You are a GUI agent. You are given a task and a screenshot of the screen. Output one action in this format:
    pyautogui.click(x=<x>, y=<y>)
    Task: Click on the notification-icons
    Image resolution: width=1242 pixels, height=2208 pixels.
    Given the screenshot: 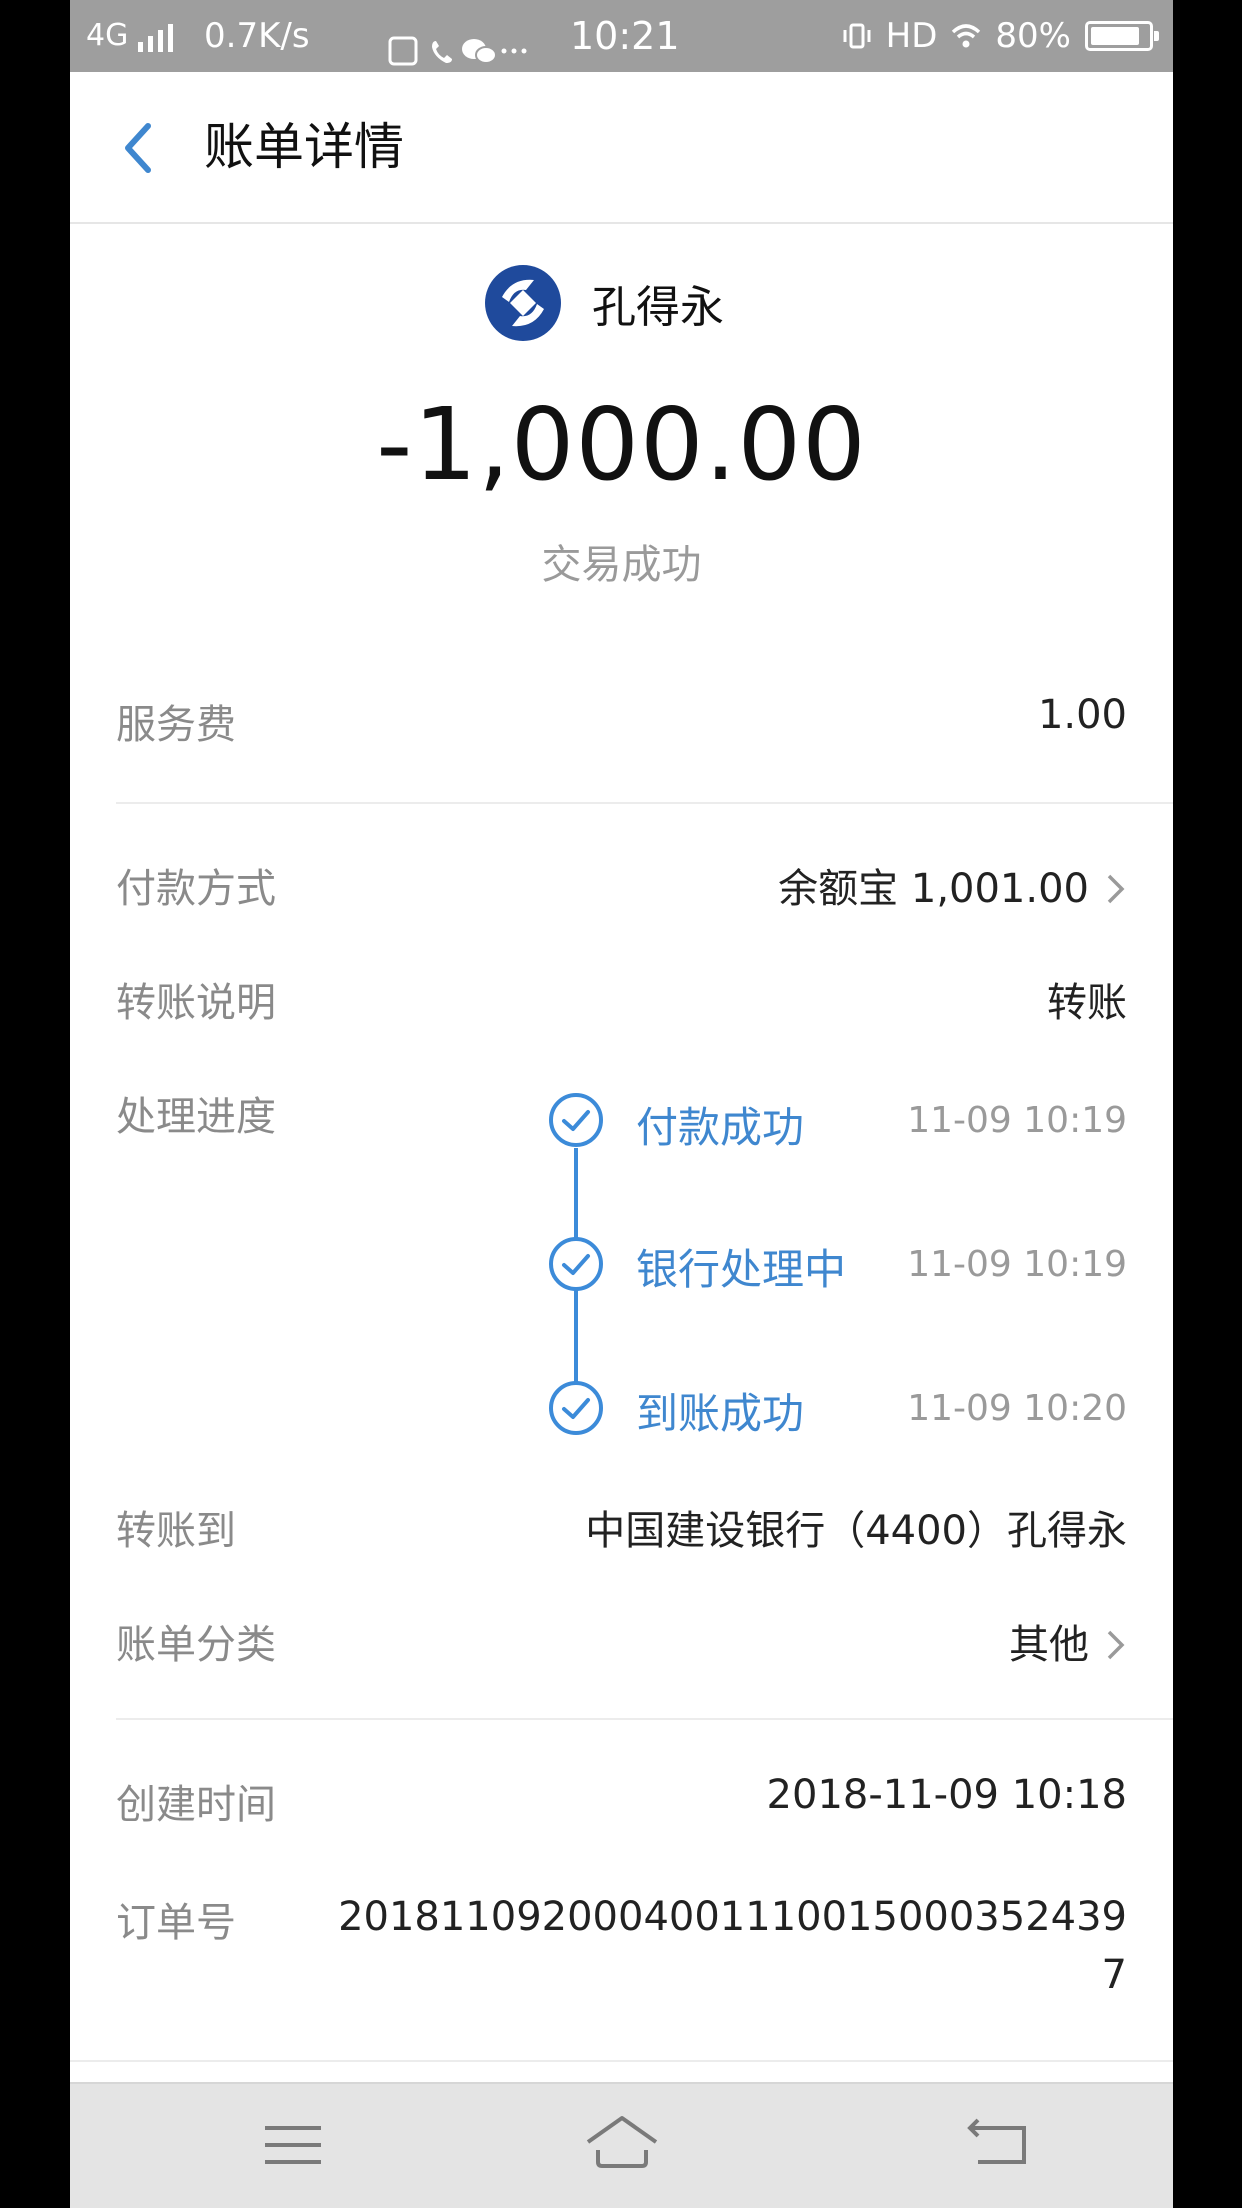 What is the action you would take?
    pyautogui.click(x=458, y=43)
    